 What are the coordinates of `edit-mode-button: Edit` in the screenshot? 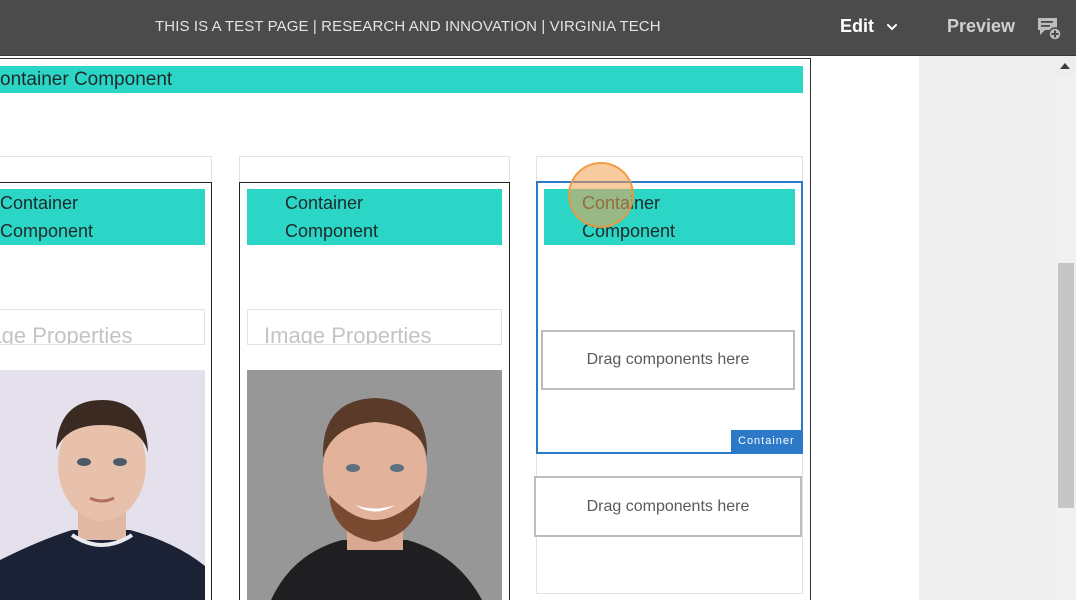 It's located at (857, 26).